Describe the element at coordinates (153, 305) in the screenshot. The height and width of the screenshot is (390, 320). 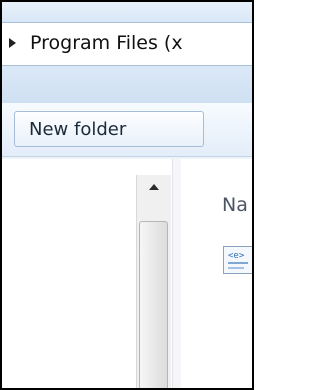
I see `scrollbar-thumb` at that location.